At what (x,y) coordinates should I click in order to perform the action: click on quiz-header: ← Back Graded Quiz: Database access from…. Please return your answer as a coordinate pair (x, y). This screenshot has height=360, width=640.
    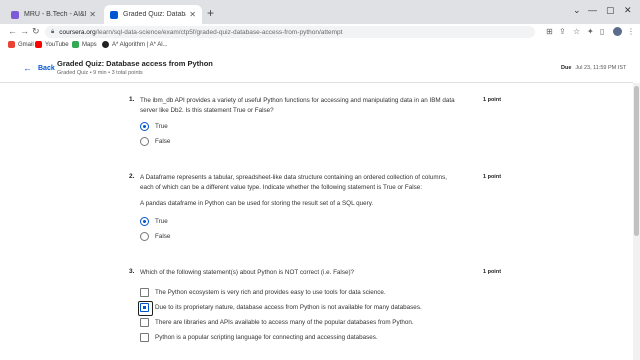
    Looking at the image, I should click on (316, 67).